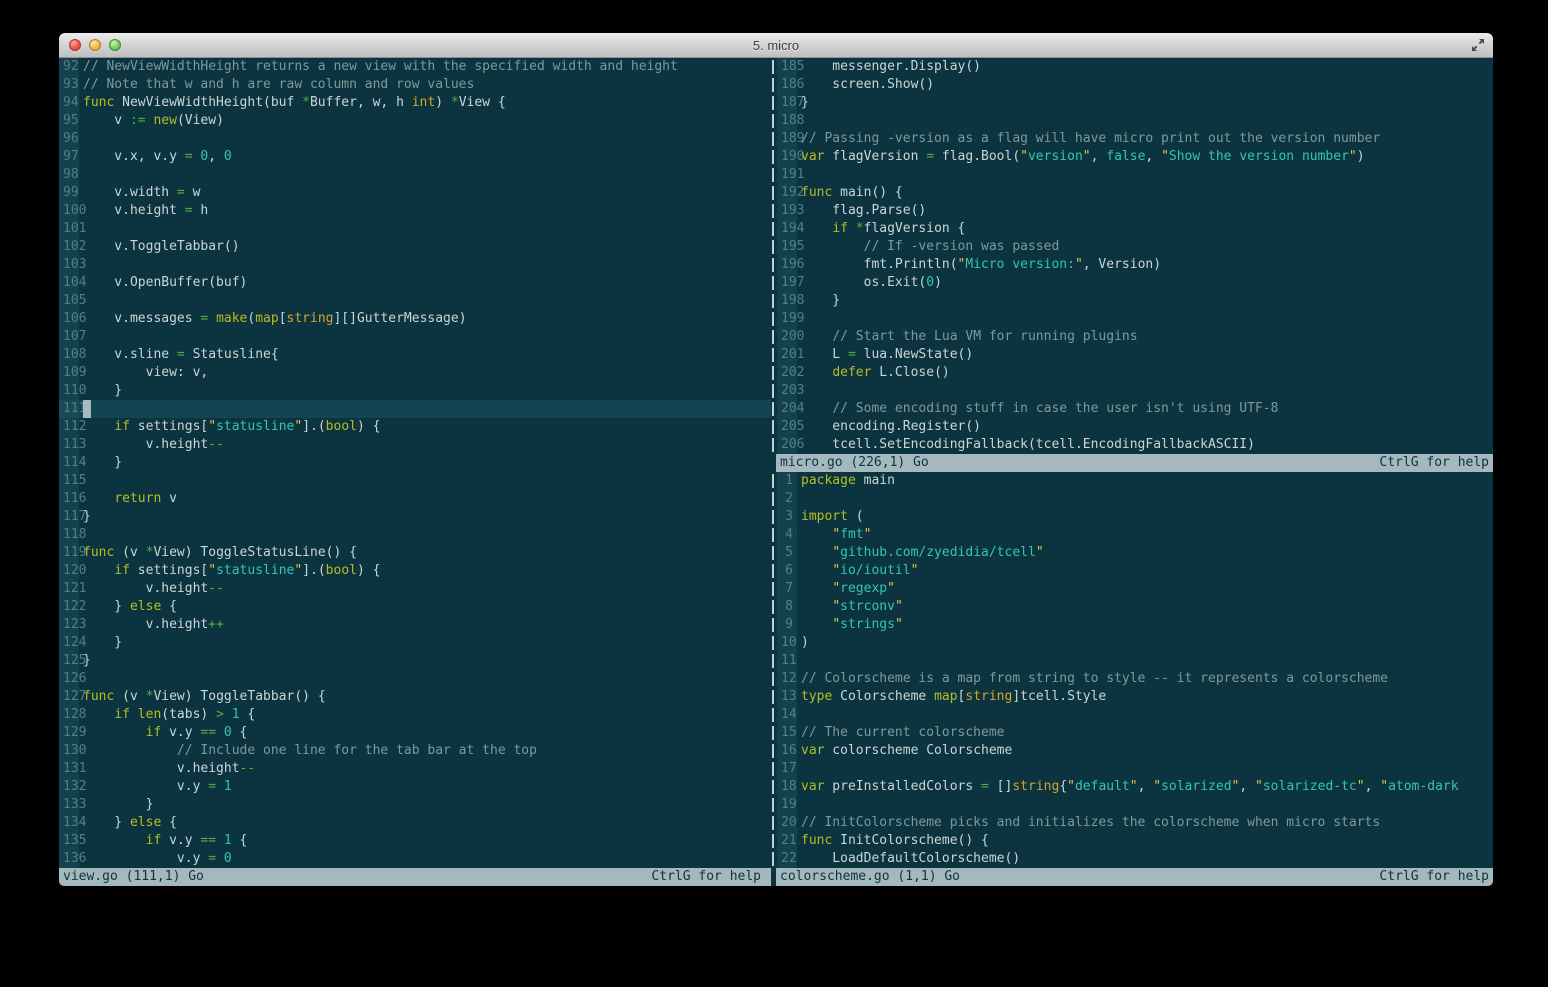  What do you see at coordinates (415, 859) in the screenshot?
I see `code-line: 136 v.y = 0` at bounding box center [415, 859].